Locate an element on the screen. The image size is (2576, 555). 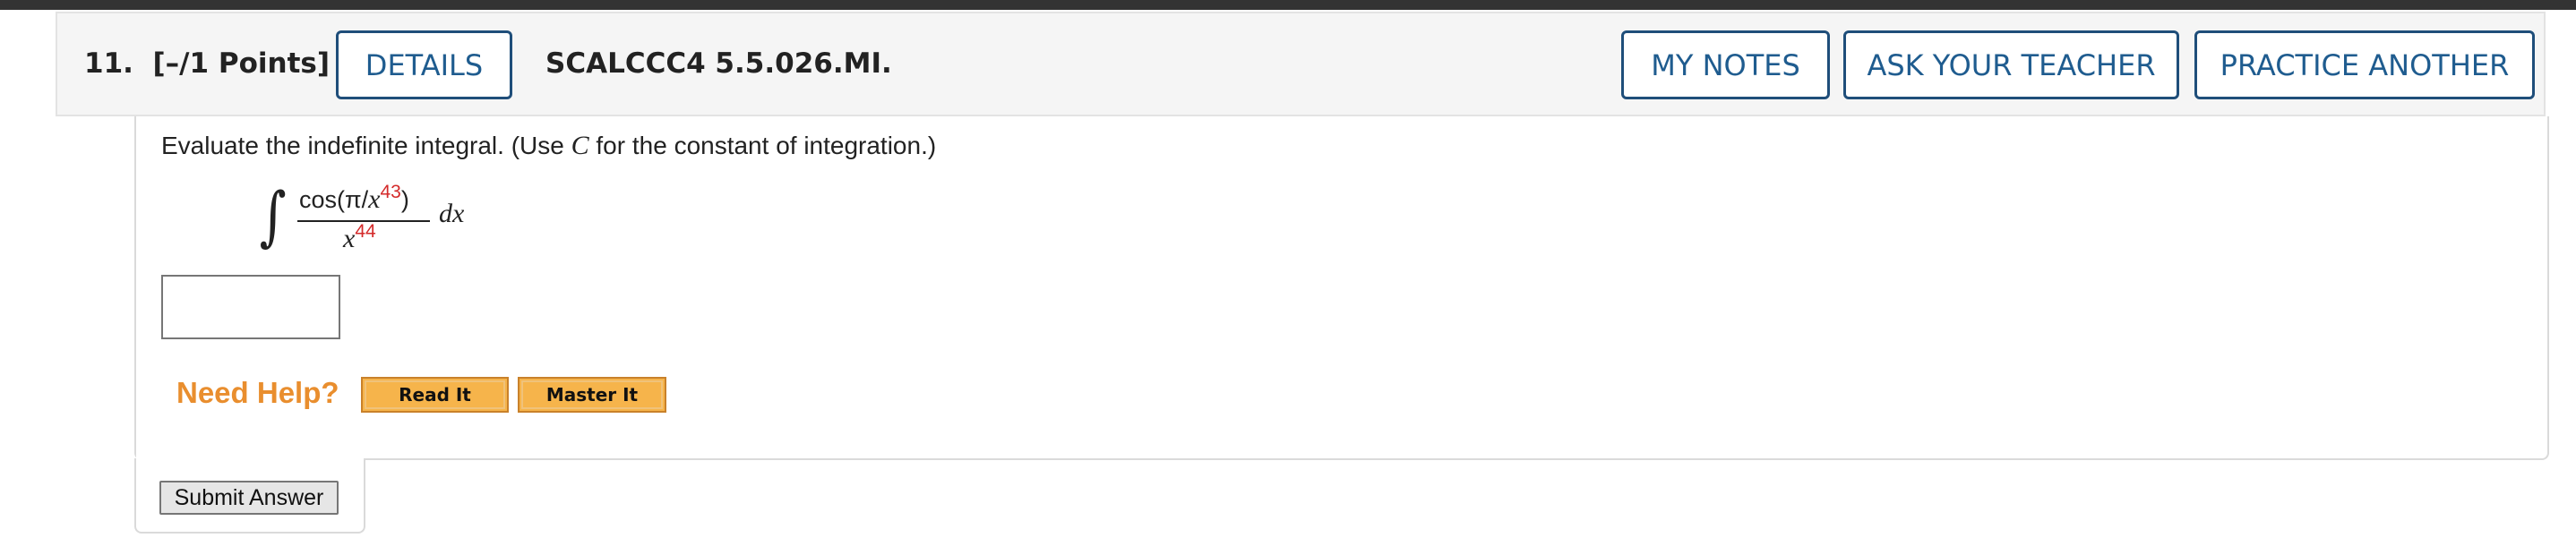
differential: dx is located at coordinates (452, 213).